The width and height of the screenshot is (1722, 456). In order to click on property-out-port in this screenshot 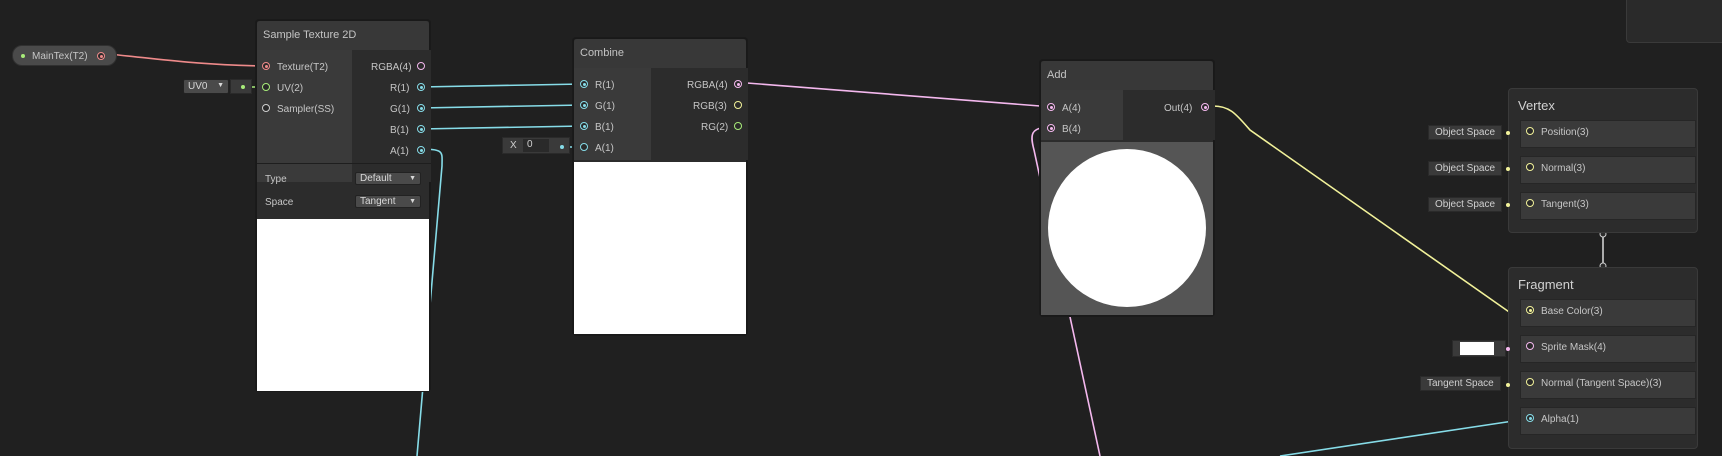, I will do `click(101, 56)`.